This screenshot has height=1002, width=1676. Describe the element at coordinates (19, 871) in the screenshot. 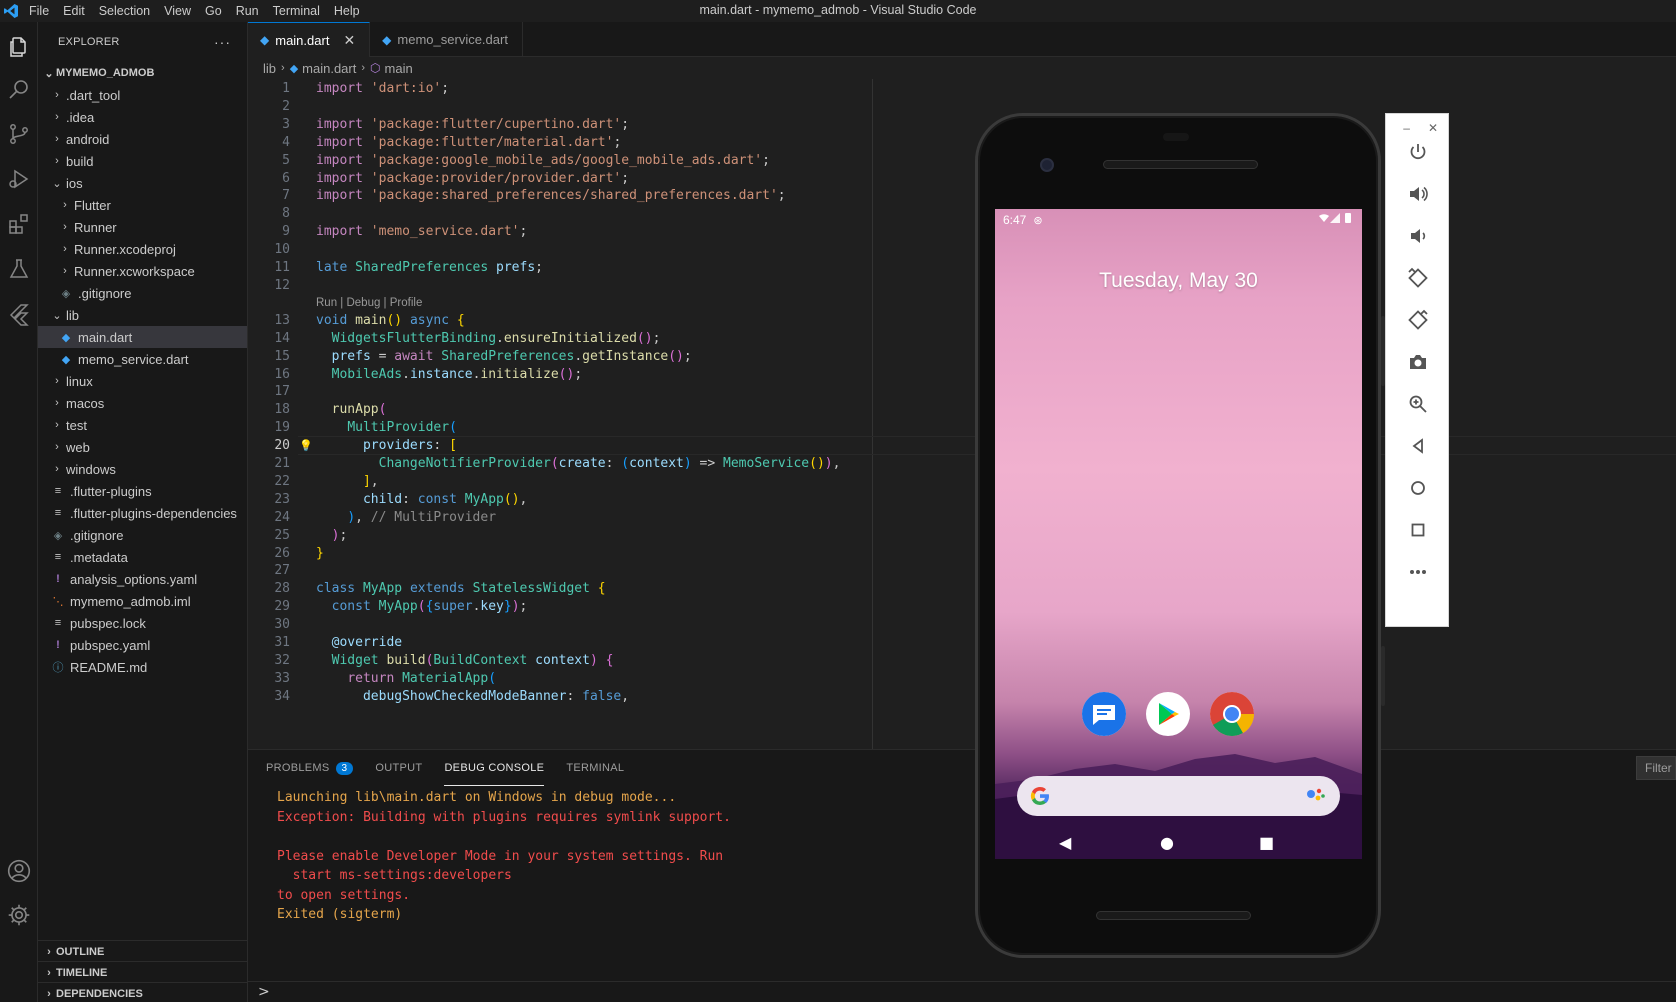

I see `account-icon` at that location.